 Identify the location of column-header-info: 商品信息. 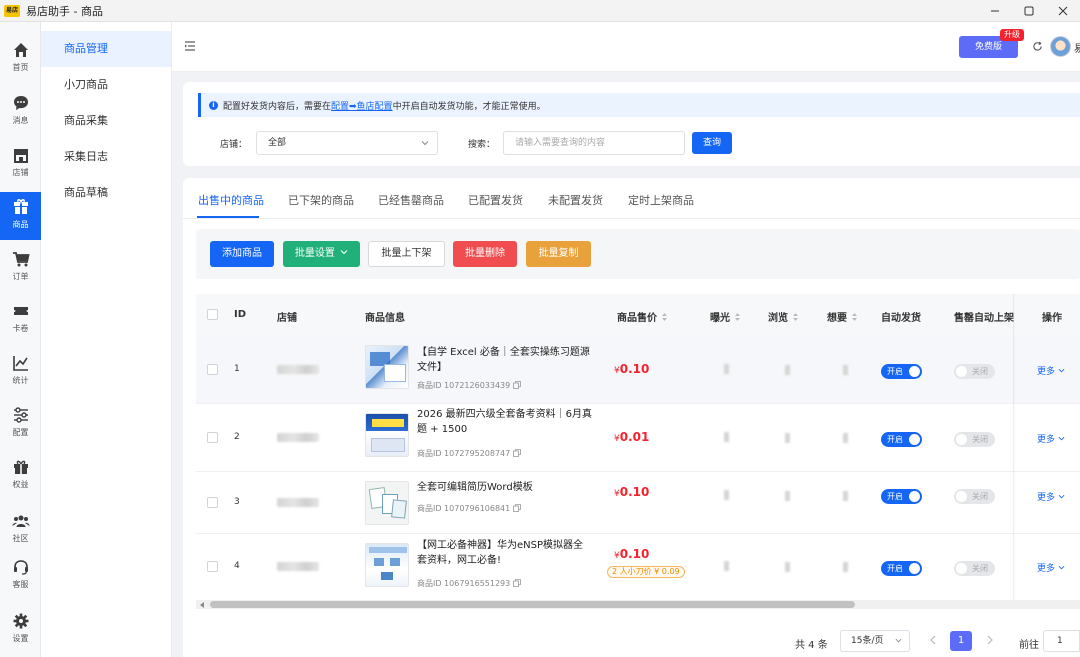
(385, 318).